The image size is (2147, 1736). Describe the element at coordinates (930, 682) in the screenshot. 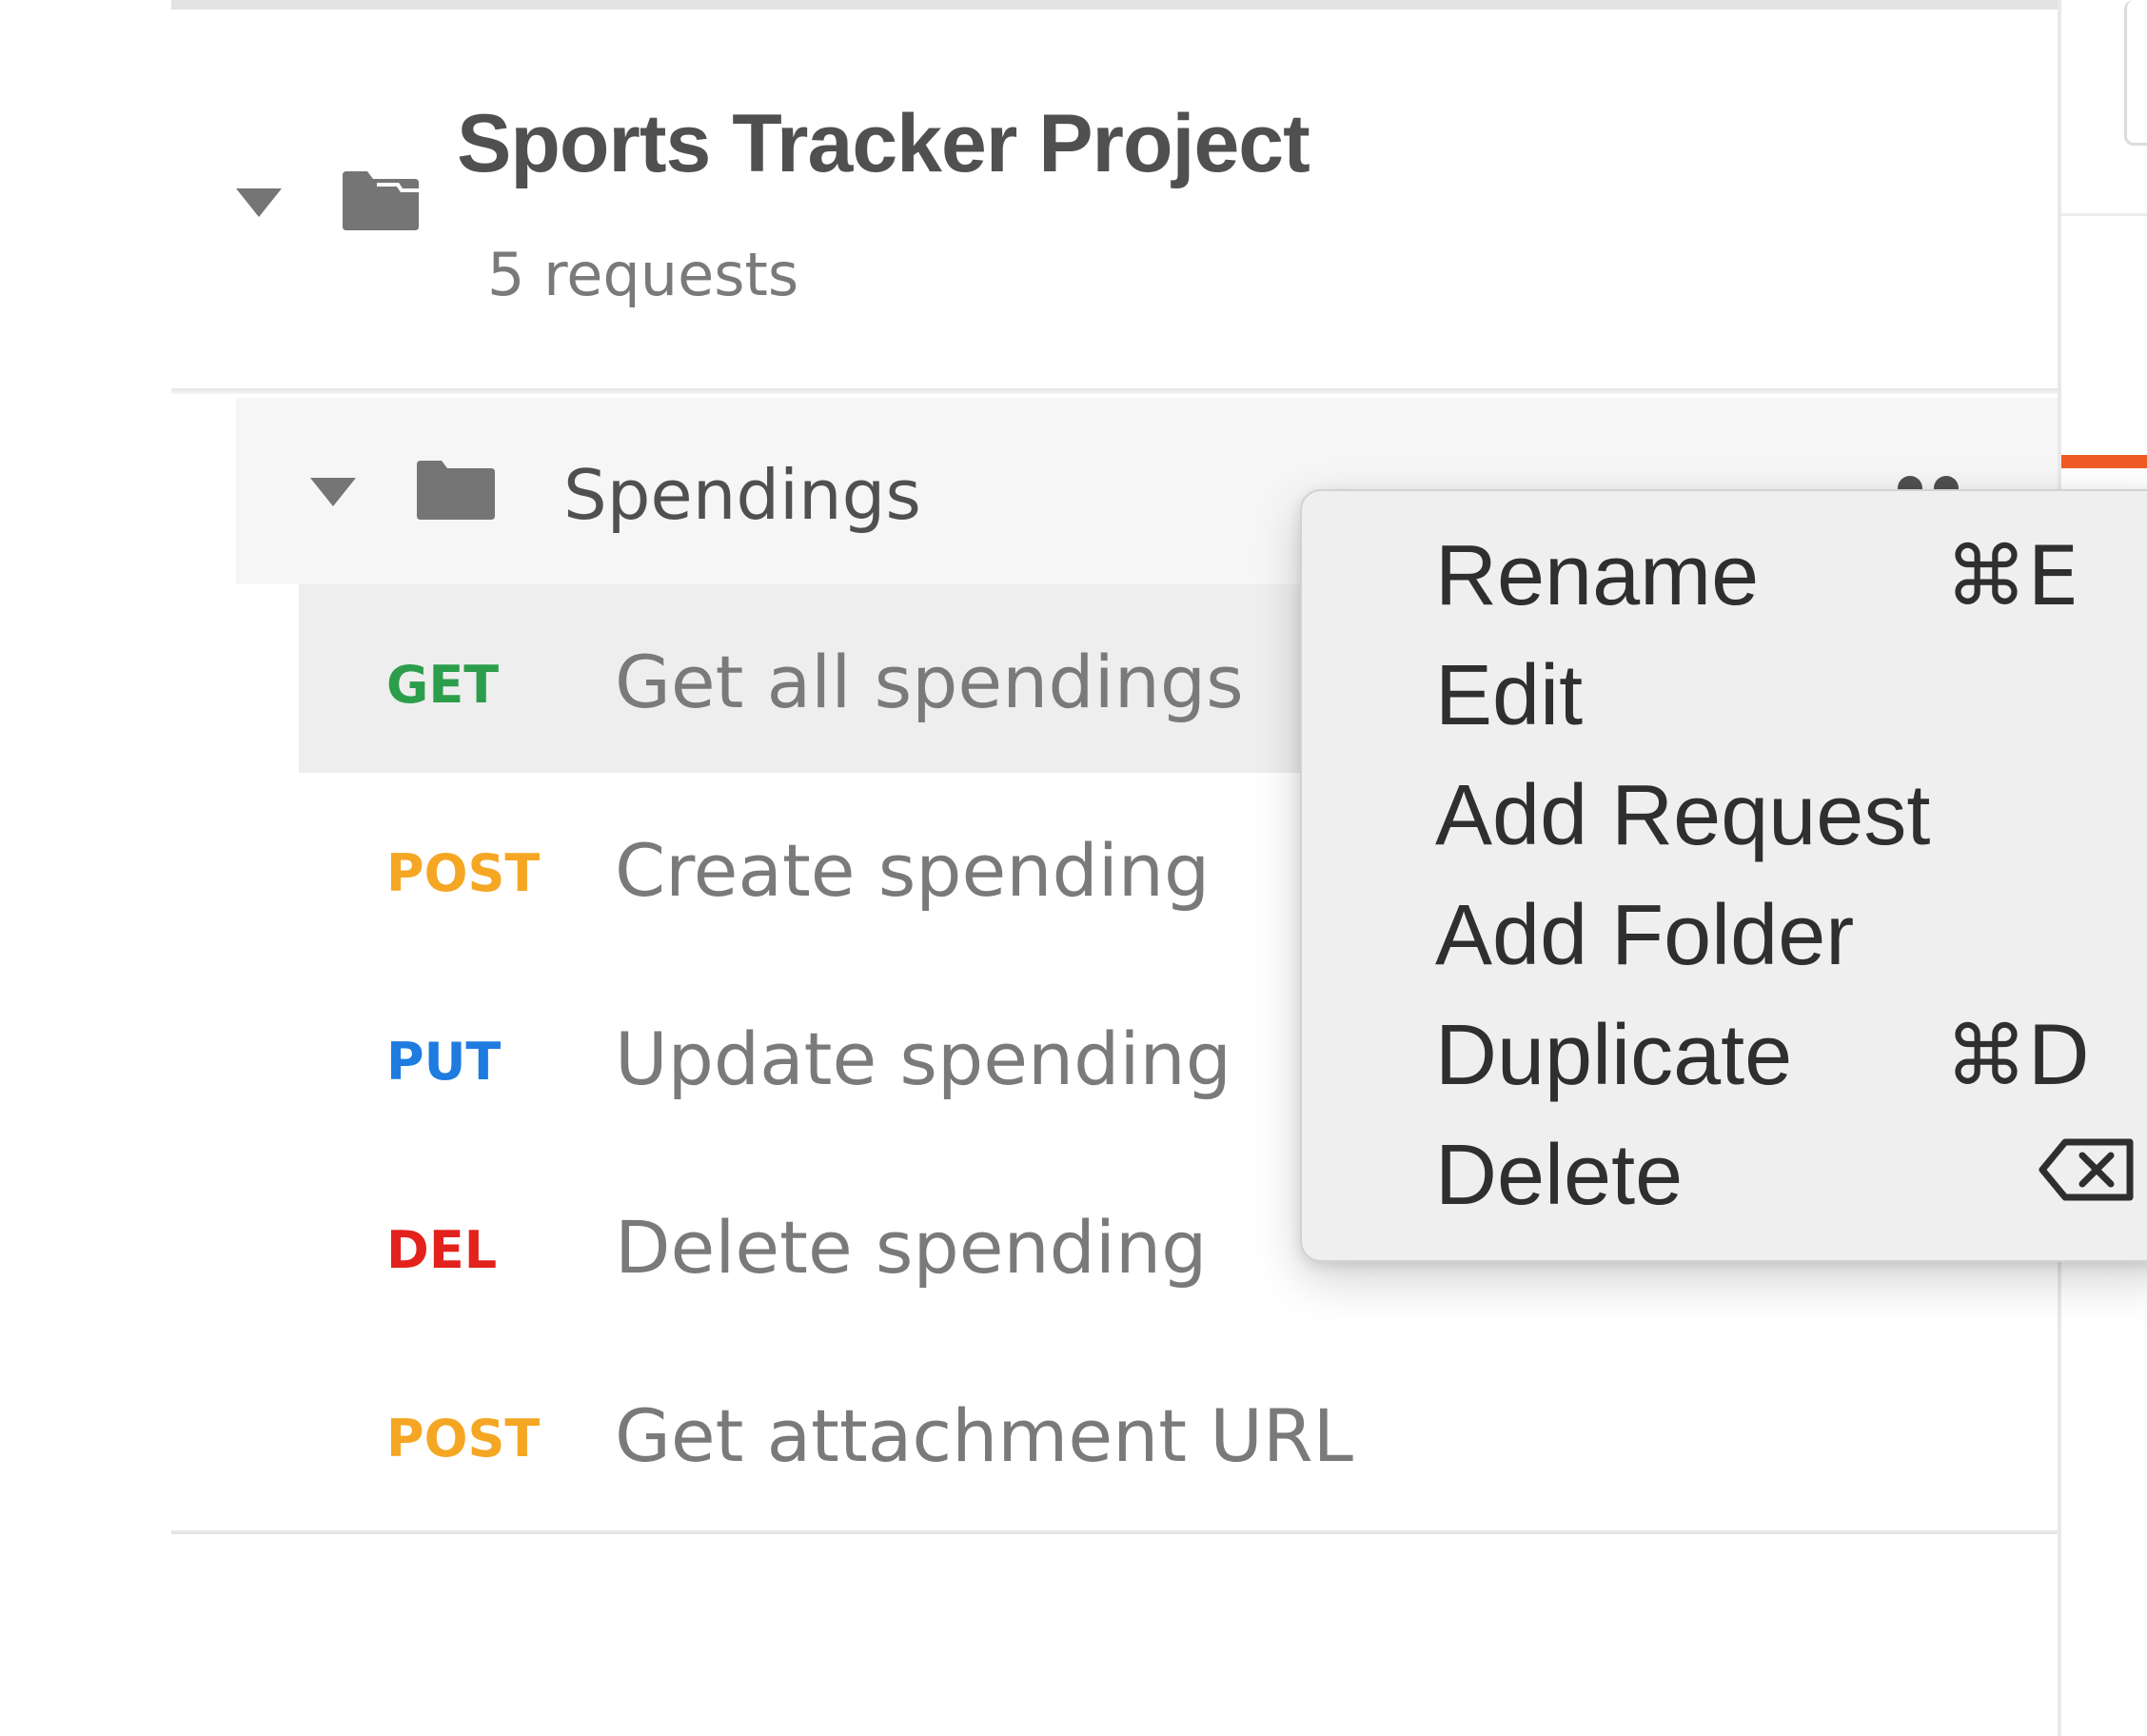

I see `request-name: Get all spendings` at that location.